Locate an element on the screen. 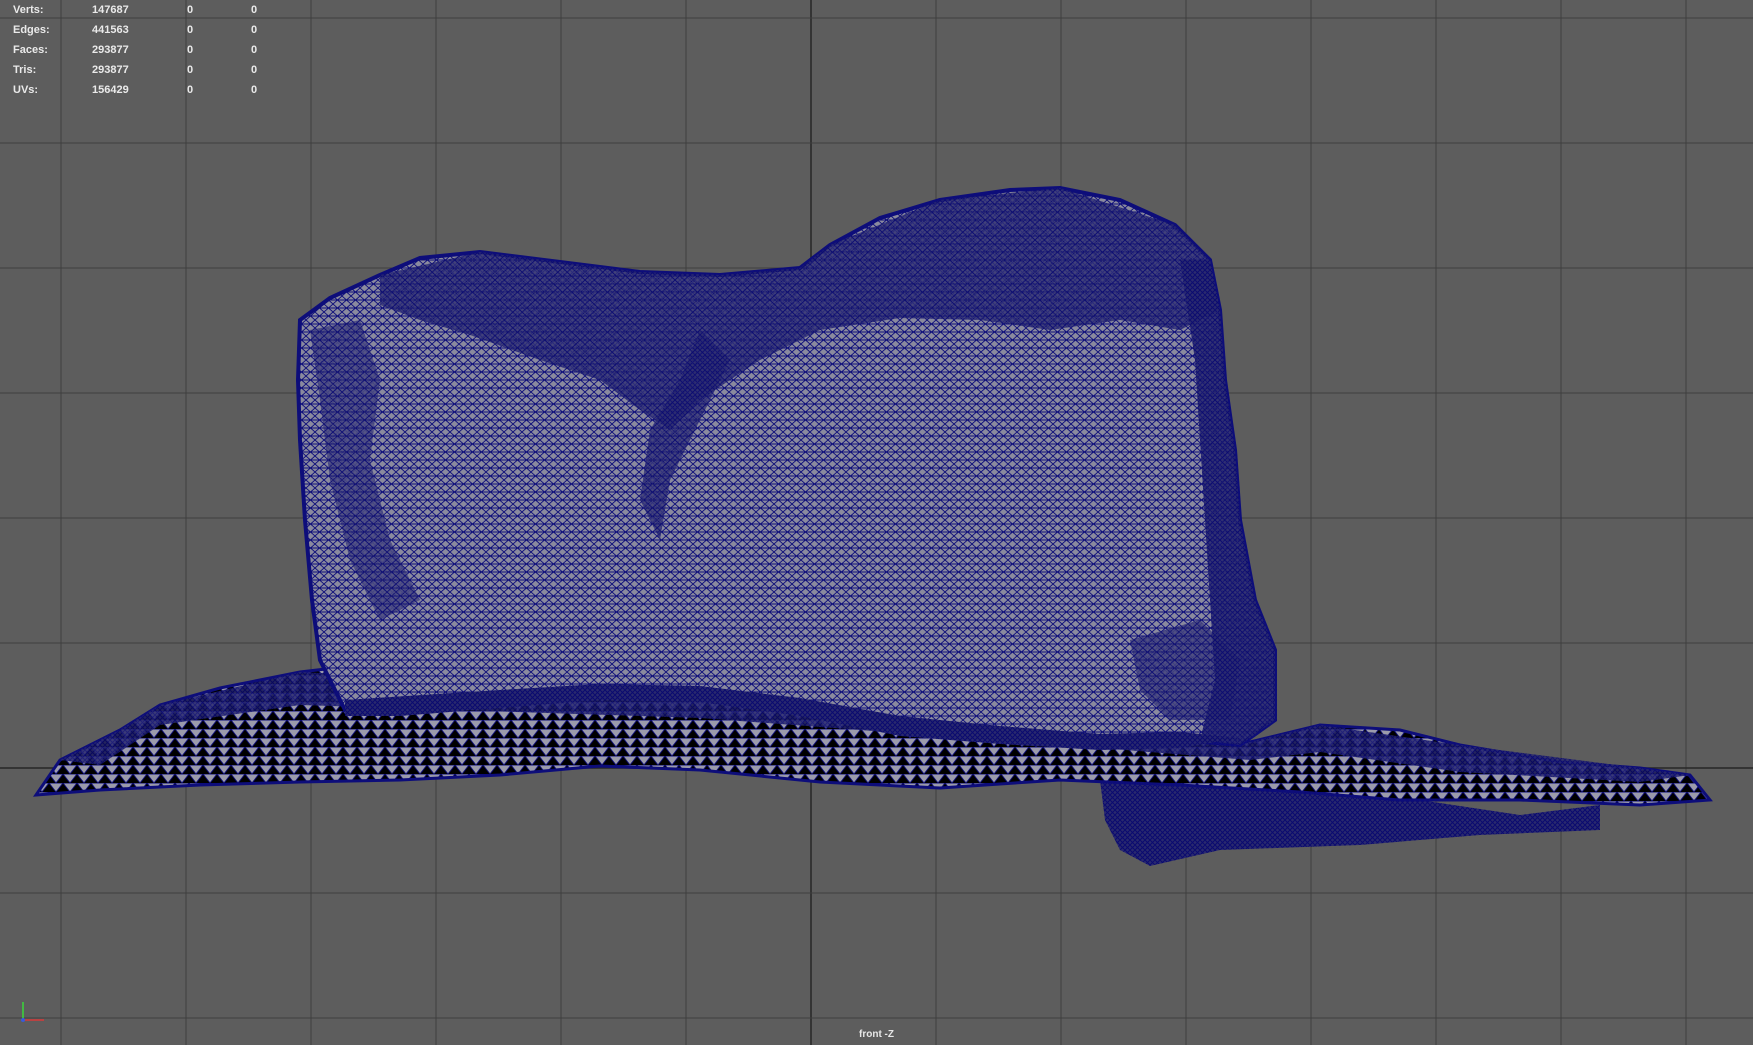 Image resolution: width=1753 pixels, height=1045 pixels. hud-row-edges: Edges: 441563 0 0 is located at coordinates (140, 30).